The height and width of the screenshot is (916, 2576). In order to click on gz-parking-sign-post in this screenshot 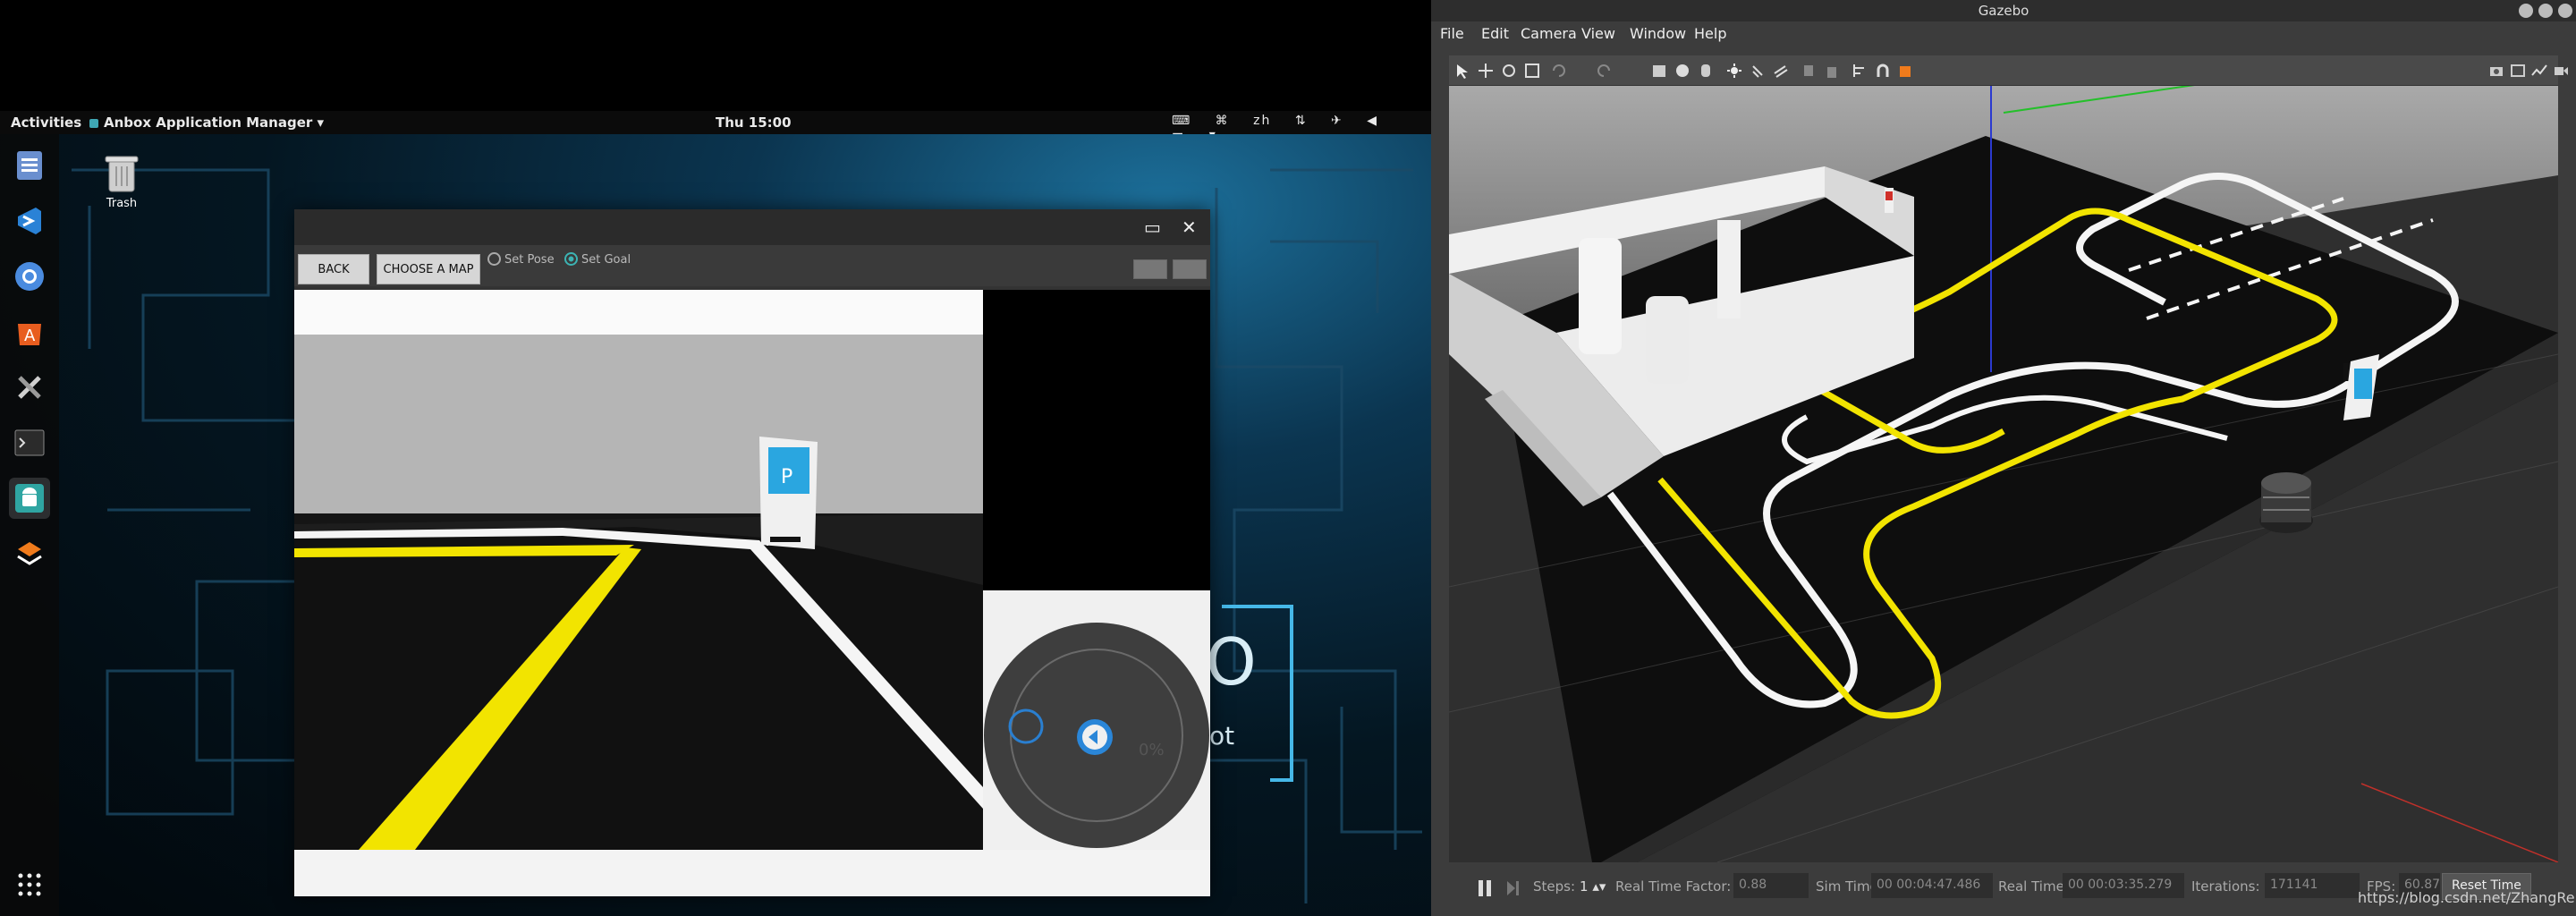, I will do `click(2346, 372)`.